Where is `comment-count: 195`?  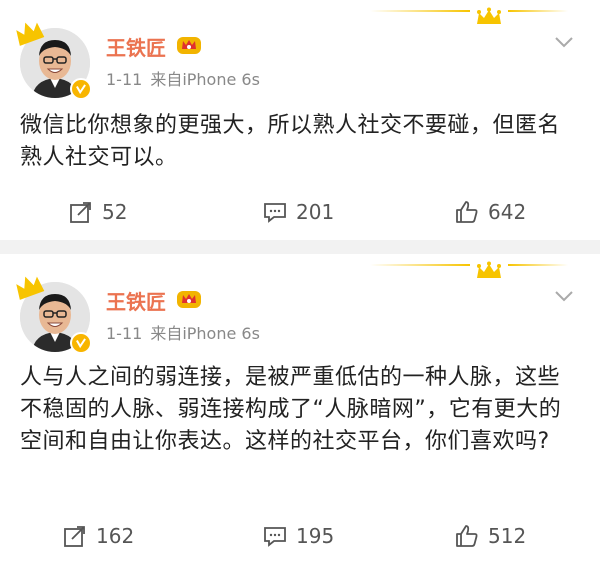 comment-count: 195 is located at coordinates (315, 536).